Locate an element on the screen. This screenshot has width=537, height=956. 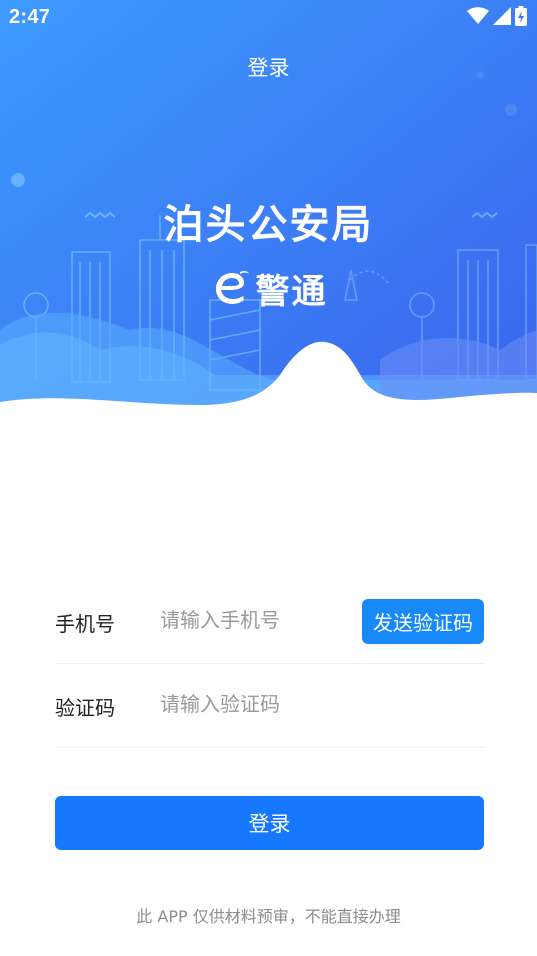
phone-label: 手机号 is located at coordinates (85, 624).